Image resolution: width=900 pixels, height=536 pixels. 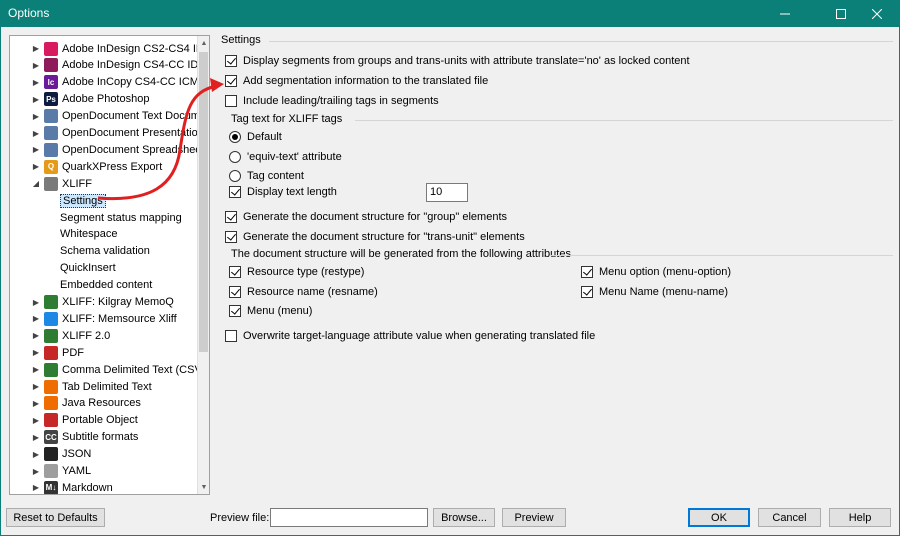 I want to click on tree-item: ▶ CC Subtitle formats, so click(x=85, y=437).